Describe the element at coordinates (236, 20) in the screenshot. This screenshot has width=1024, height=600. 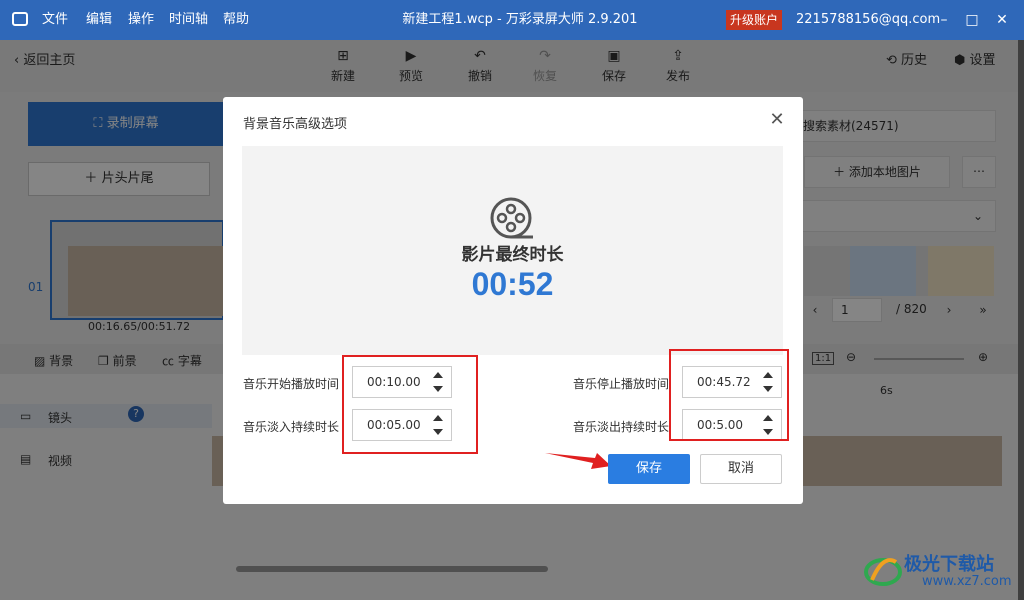
I see `menu-help: 帮助` at that location.